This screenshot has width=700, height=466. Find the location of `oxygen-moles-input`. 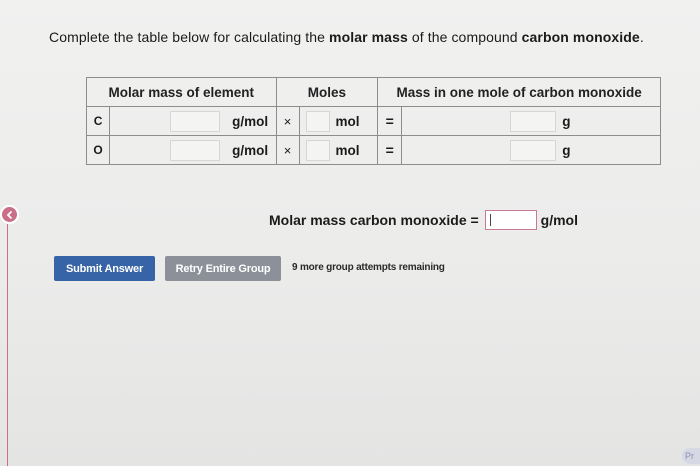

oxygen-moles-input is located at coordinates (317, 150).